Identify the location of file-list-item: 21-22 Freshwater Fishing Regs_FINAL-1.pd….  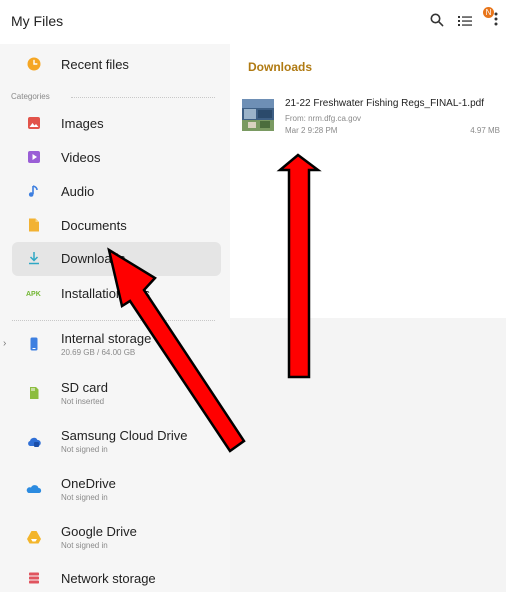
(368, 118).